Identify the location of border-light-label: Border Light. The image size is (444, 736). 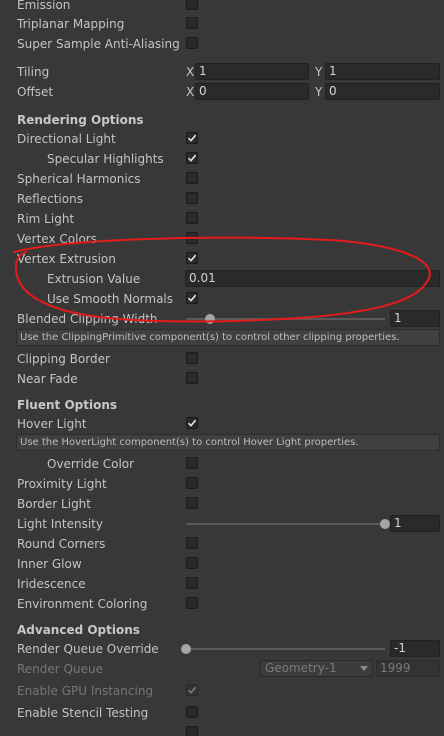
(54, 504).